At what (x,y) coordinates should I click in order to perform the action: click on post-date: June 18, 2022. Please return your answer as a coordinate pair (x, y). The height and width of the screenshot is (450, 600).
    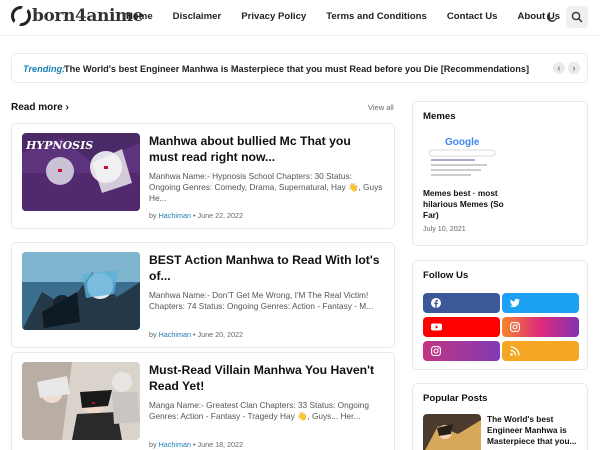
    Looking at the image, I should click on (220, 444).